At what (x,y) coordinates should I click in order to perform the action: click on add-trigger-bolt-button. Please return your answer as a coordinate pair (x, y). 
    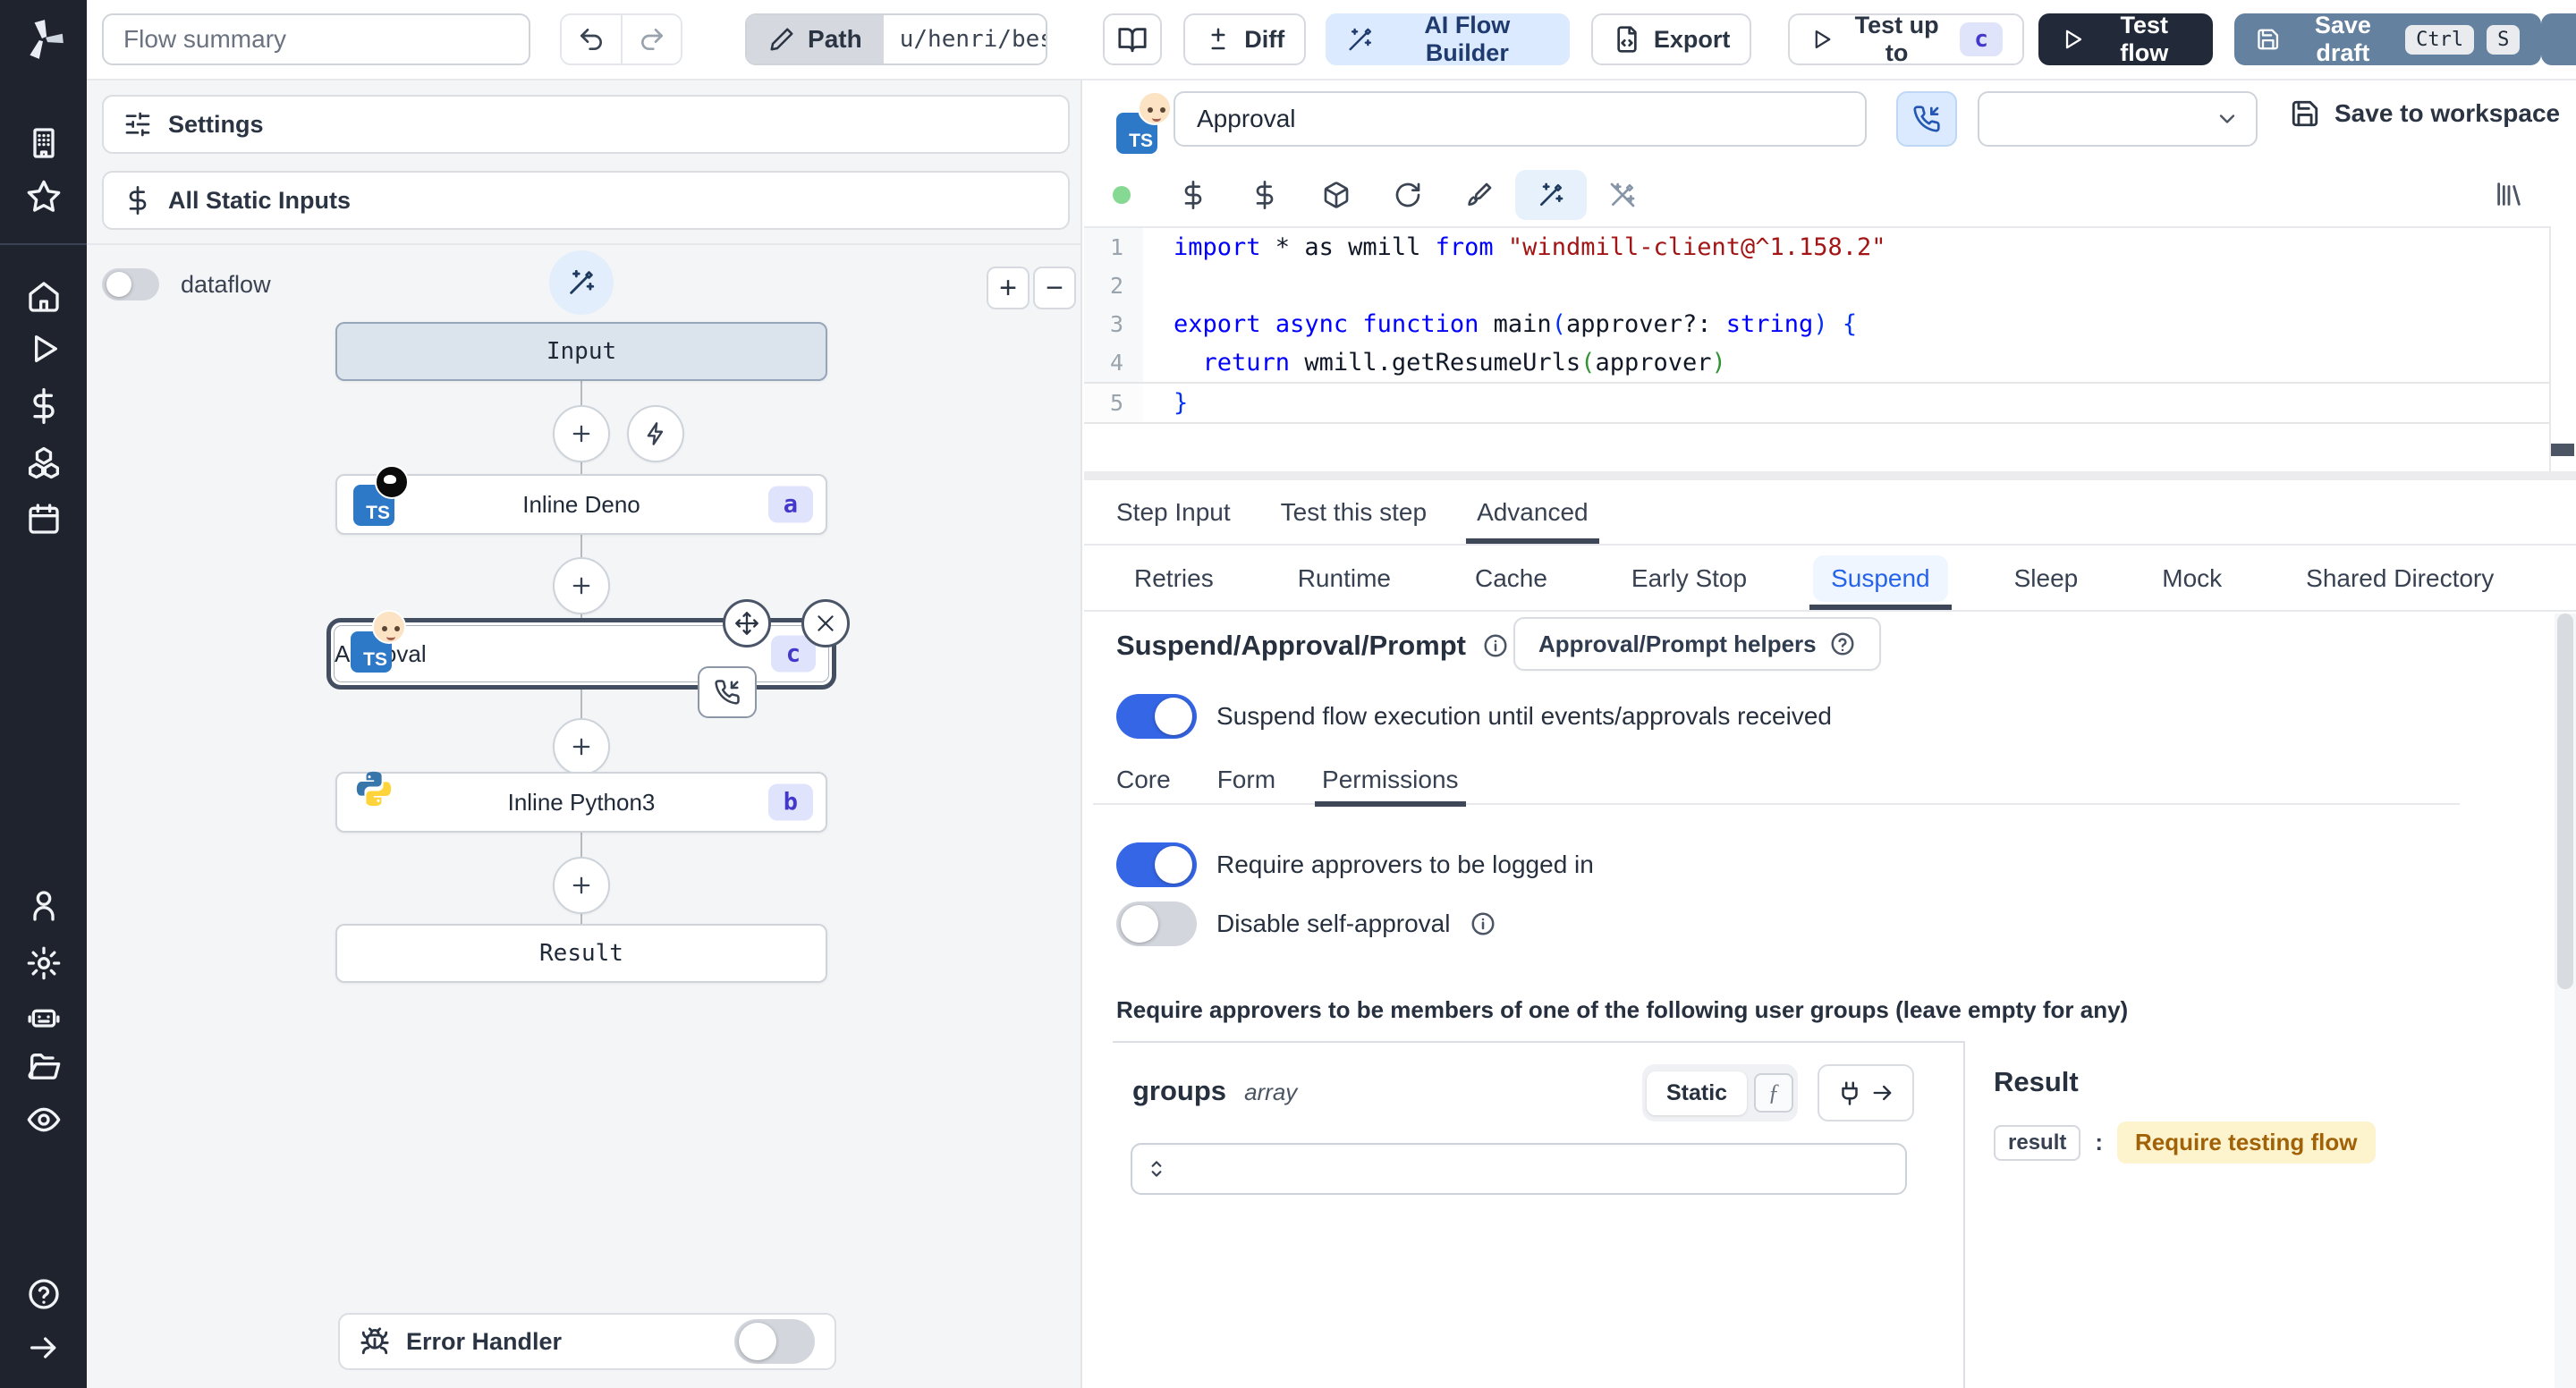
    Looking at the image, I should click on (655, 434).